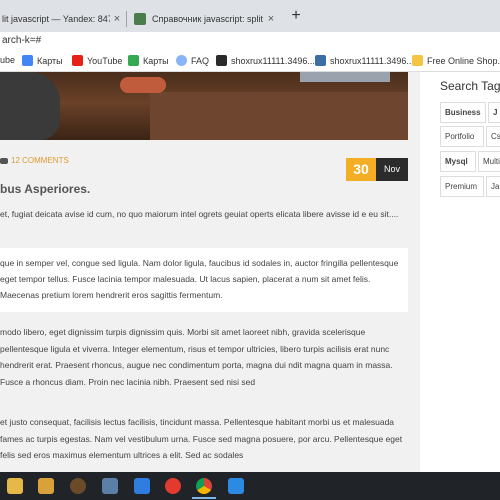 The image size is (500, 500). I want to click on sidebar-title: Search Tag, so click(470, 86).